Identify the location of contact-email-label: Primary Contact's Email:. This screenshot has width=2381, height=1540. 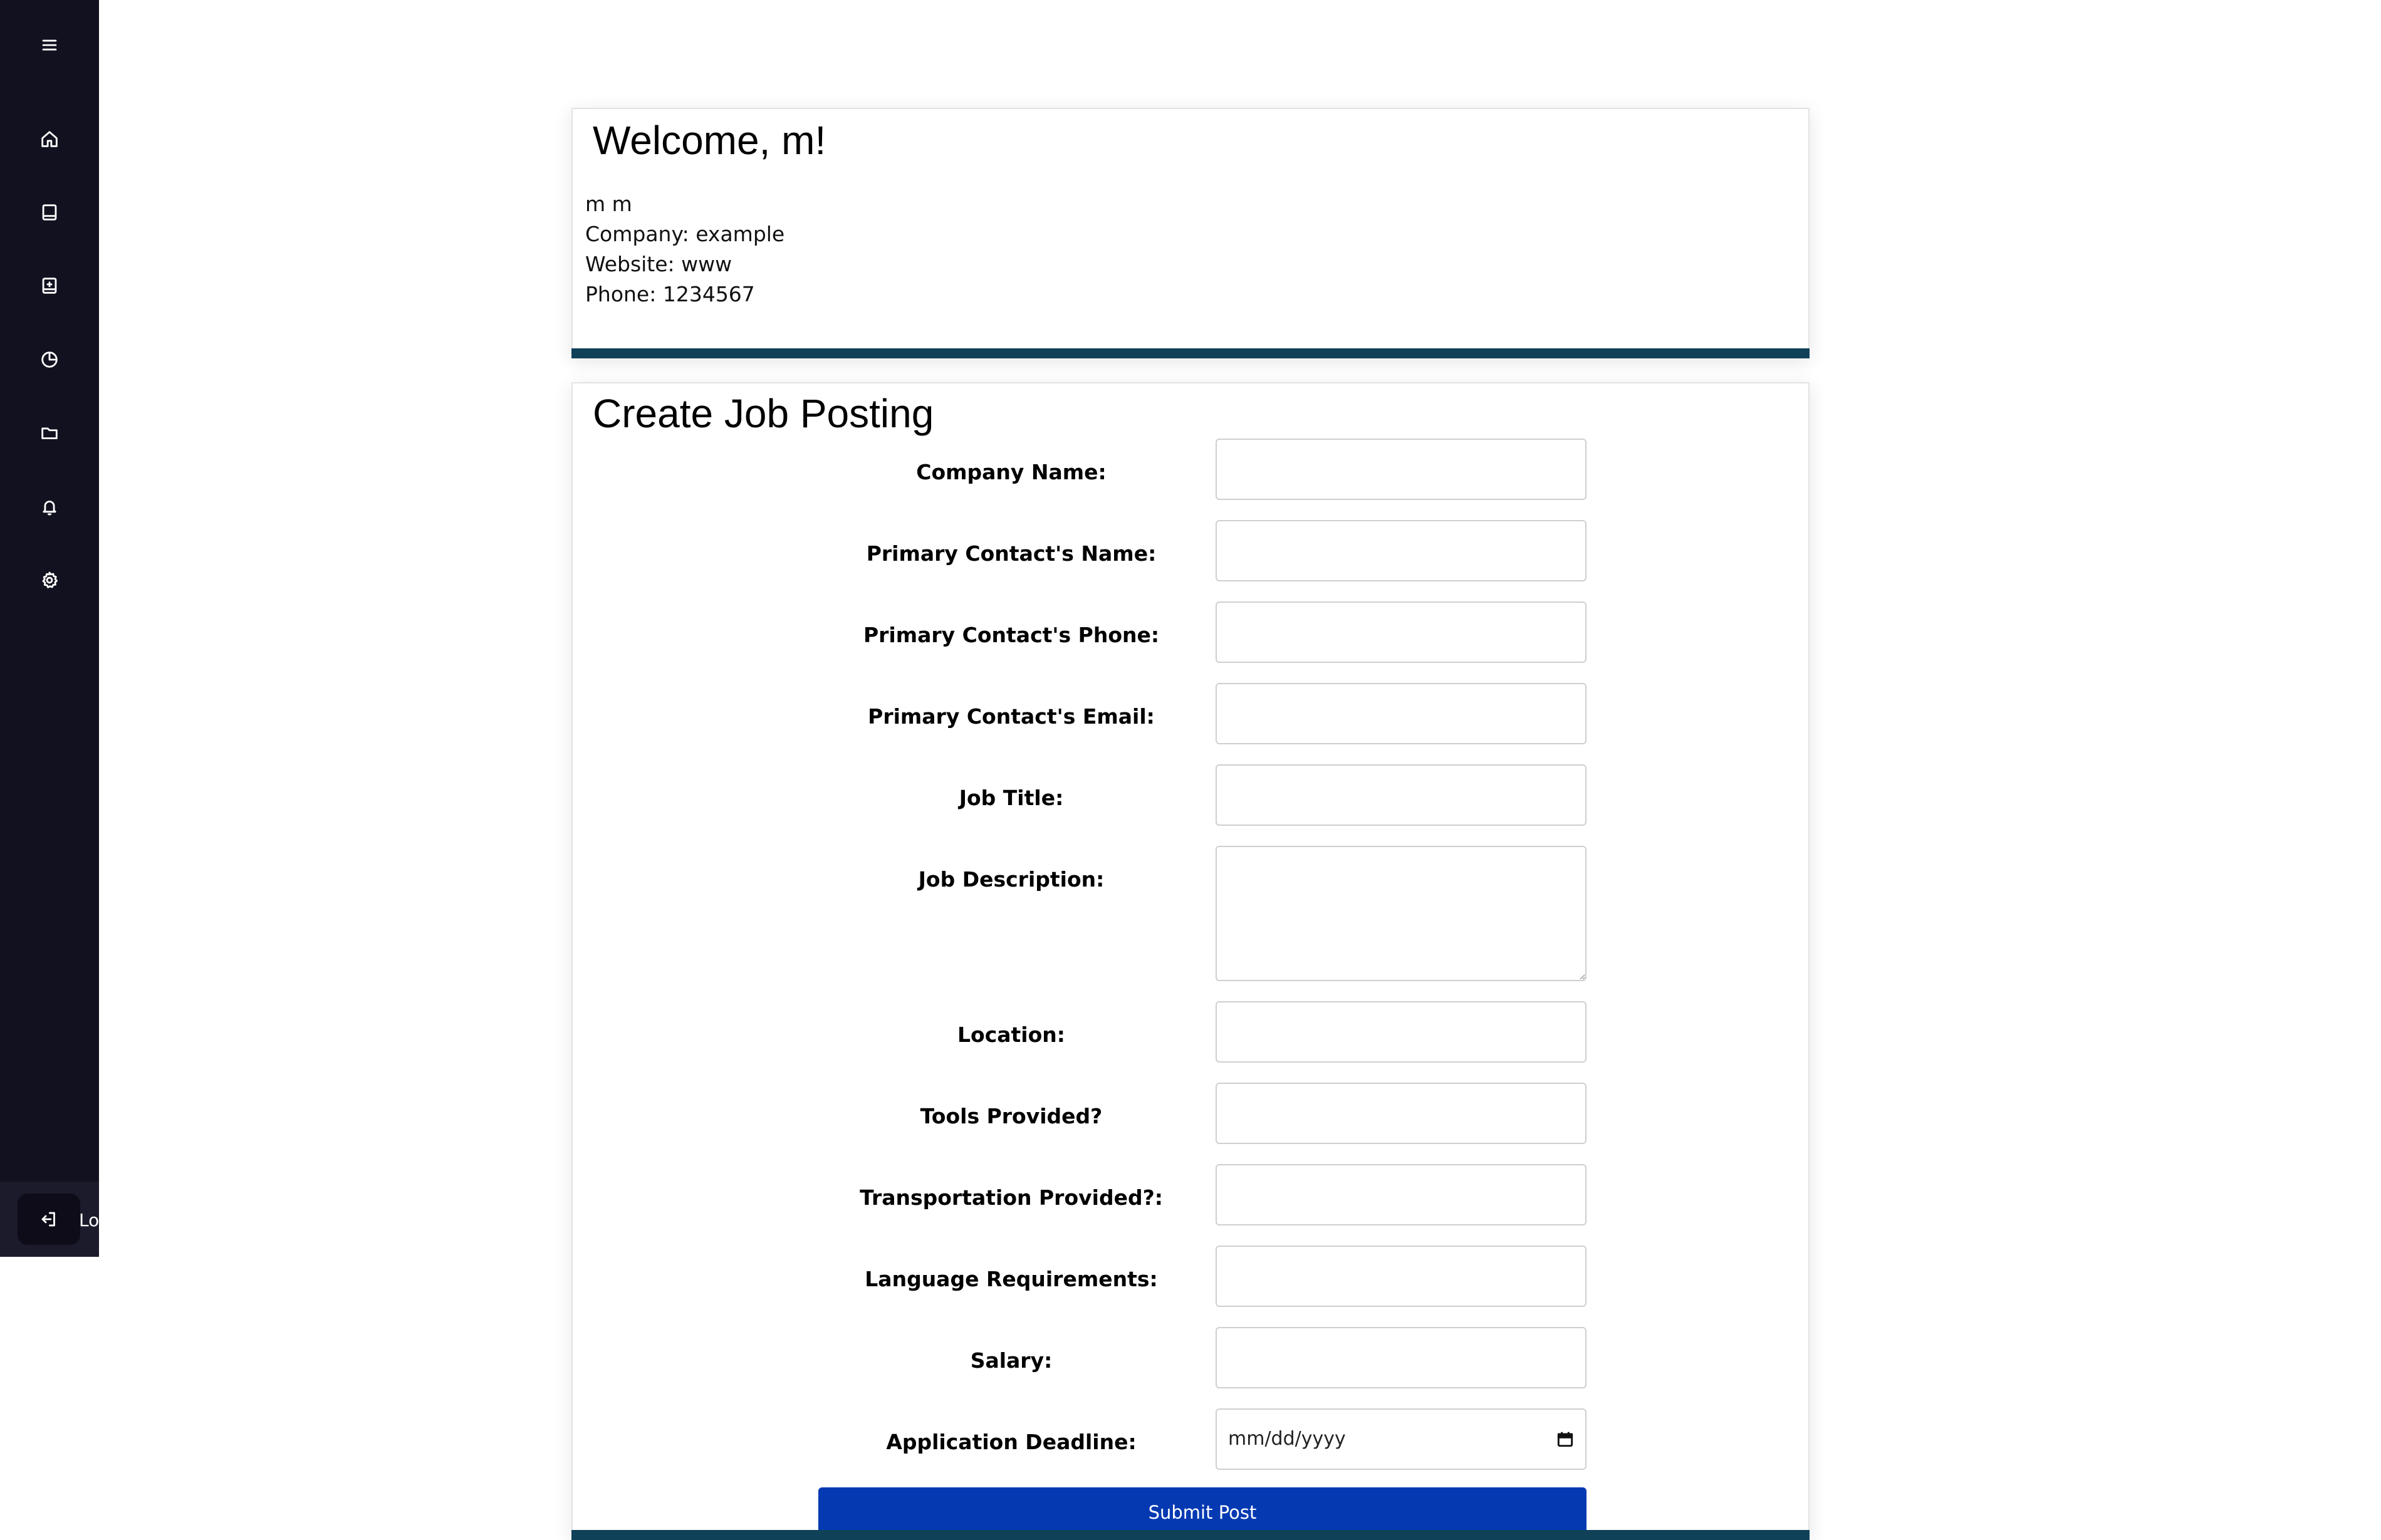
(1011, 716).